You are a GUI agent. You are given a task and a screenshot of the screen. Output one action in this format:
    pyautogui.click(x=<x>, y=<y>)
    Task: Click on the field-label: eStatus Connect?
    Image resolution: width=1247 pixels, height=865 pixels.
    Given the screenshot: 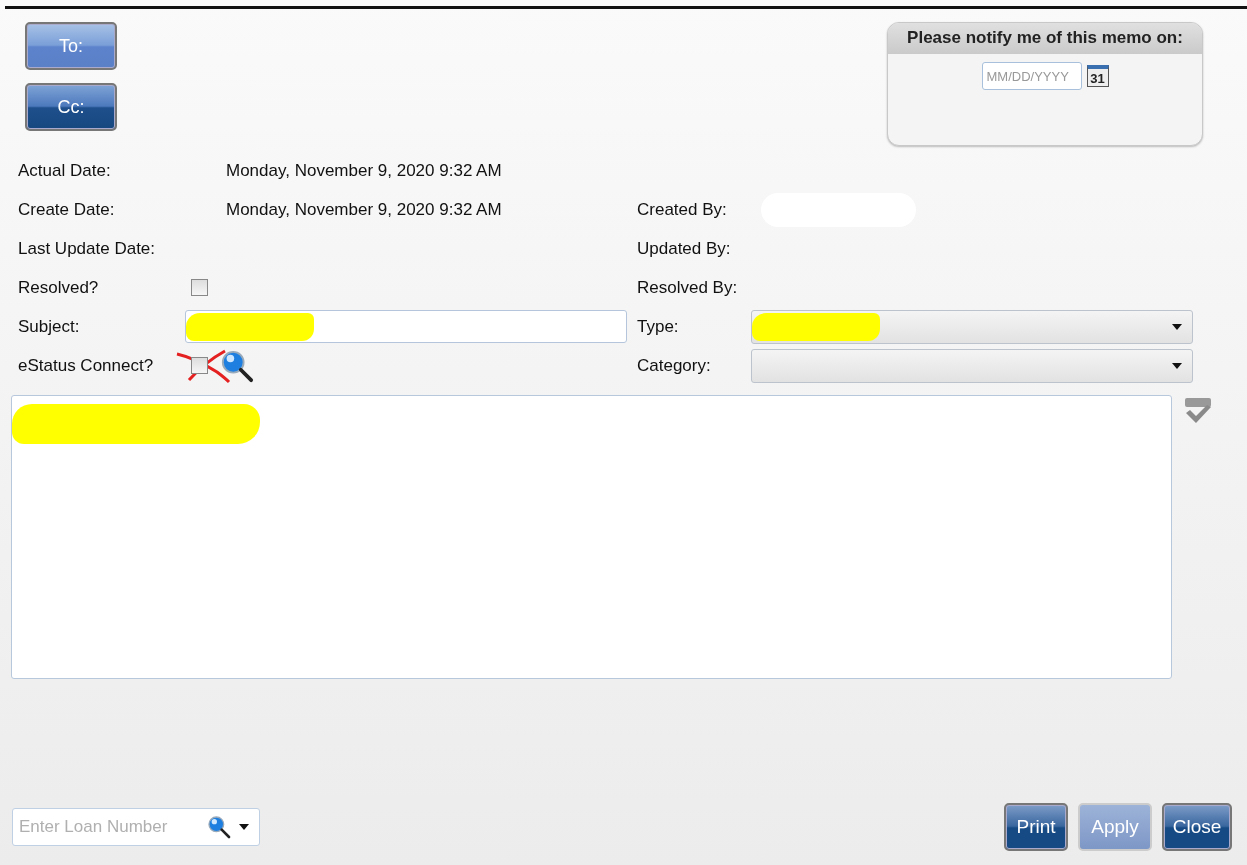 What is the action you would take?
    pyautogui.click(x=86, y=365)
    